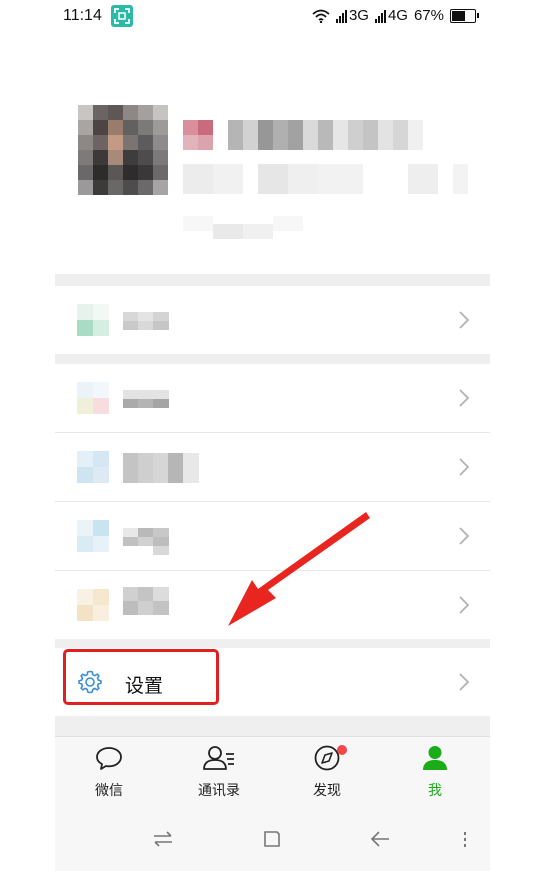  Describe the element at coordinates (342, 750) in the screenshot. I see `discover-badge` at that location.